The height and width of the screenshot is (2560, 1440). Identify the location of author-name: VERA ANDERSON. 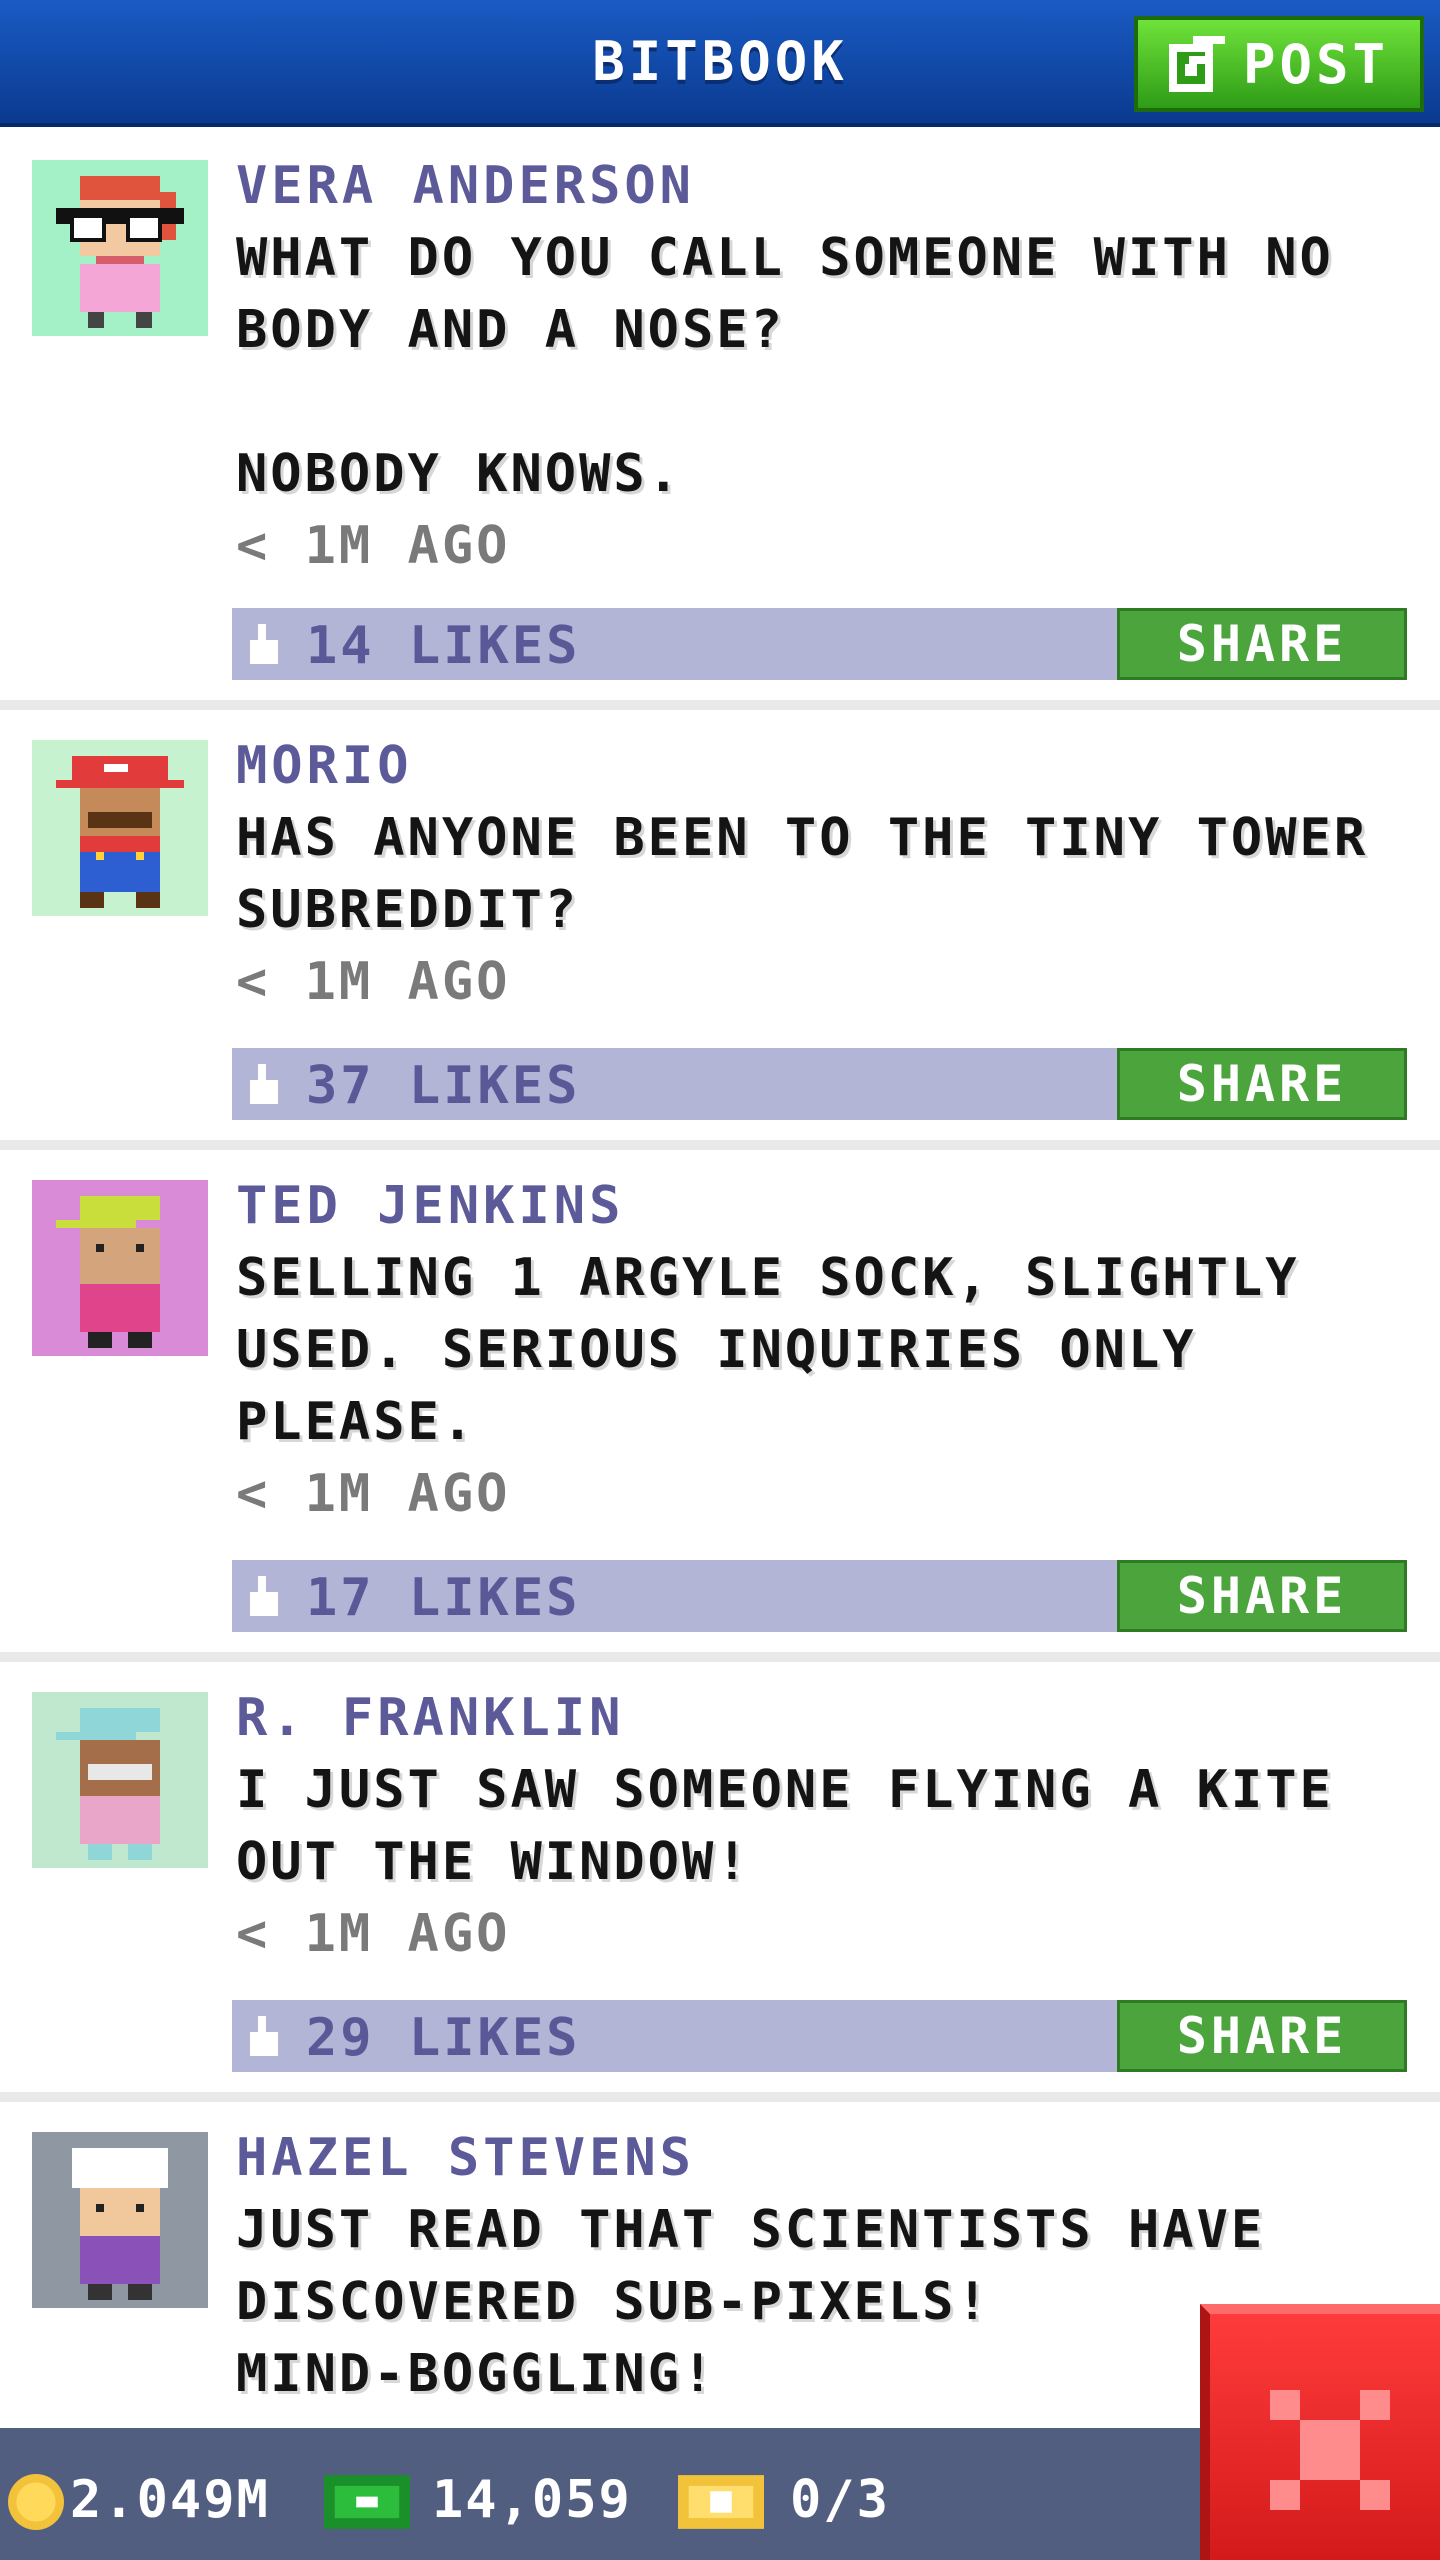
(831, 186).